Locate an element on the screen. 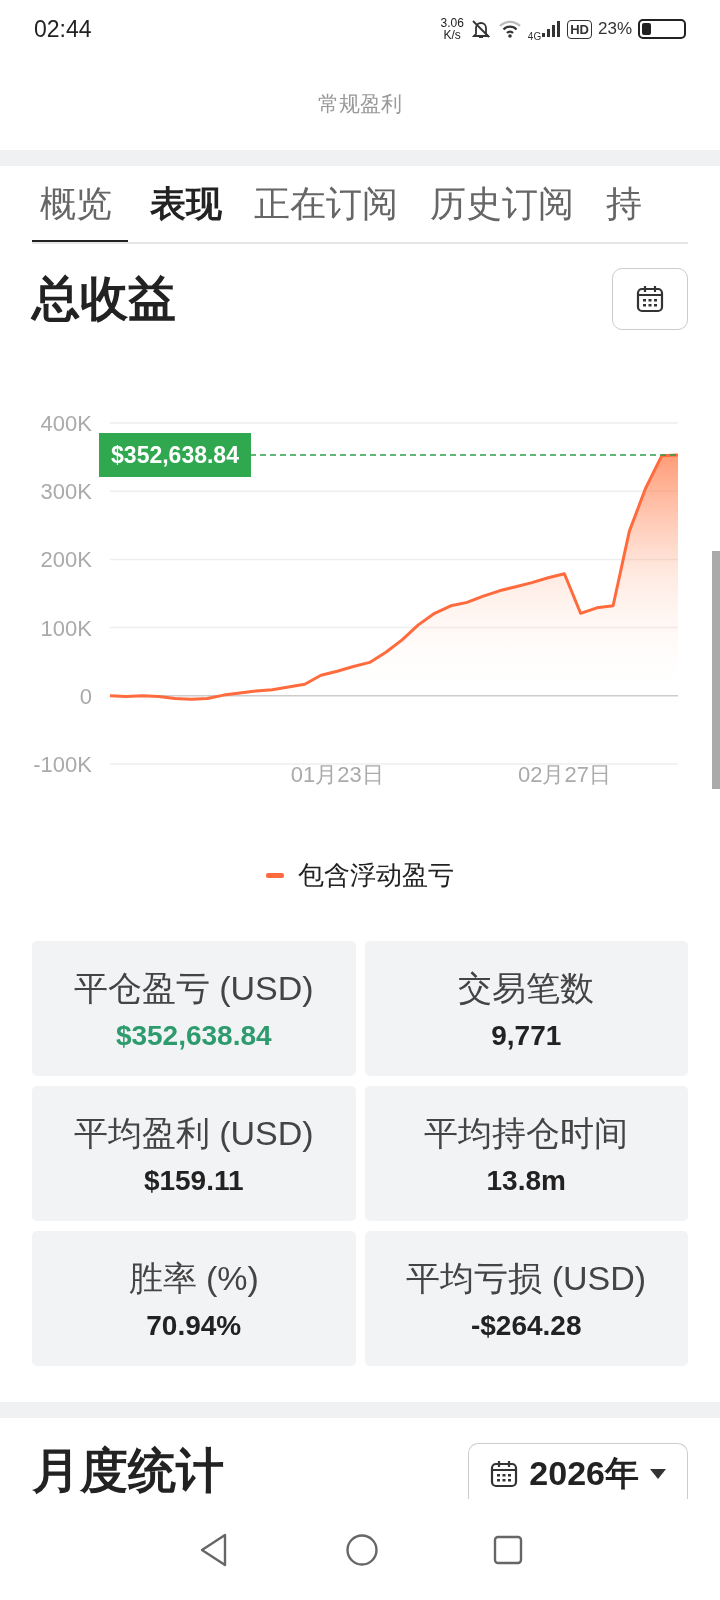 This screenshot has width=720, height=1600. y-axis-label: 200K is located at coordinates (66, 560).